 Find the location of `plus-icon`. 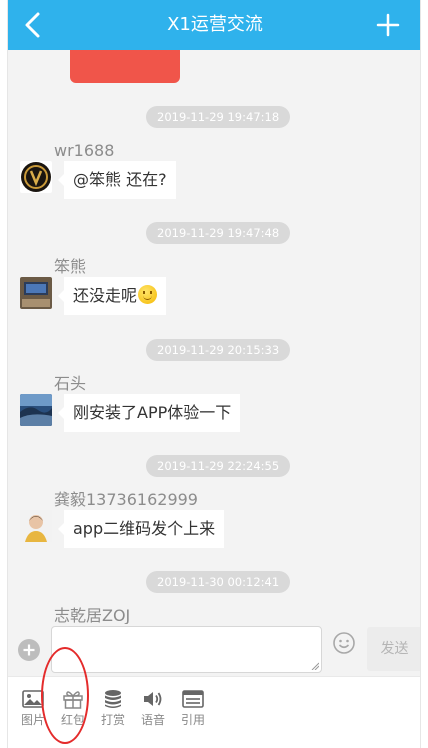

plus-icon is located at coordinates (388, 25).